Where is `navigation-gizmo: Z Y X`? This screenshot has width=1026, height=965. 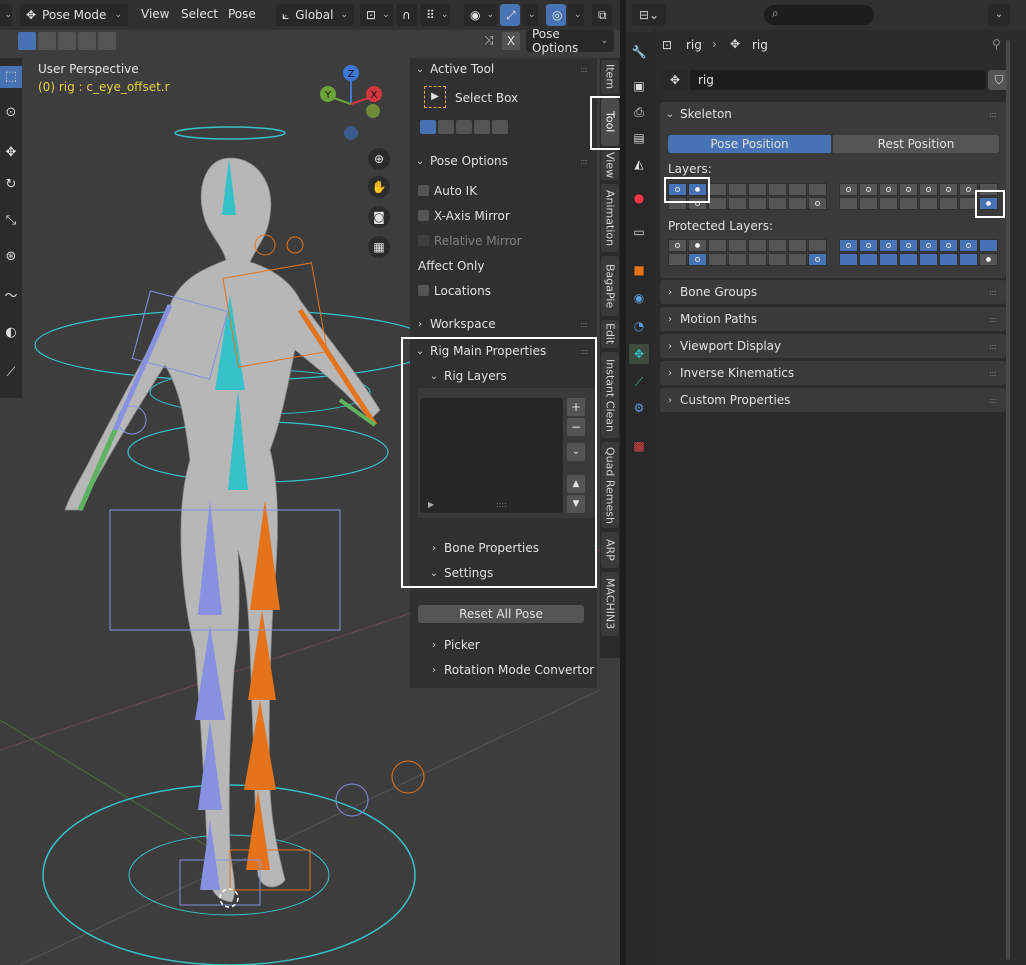
navigation-gizmo: Z Y X is located at coordinates (353, 104).